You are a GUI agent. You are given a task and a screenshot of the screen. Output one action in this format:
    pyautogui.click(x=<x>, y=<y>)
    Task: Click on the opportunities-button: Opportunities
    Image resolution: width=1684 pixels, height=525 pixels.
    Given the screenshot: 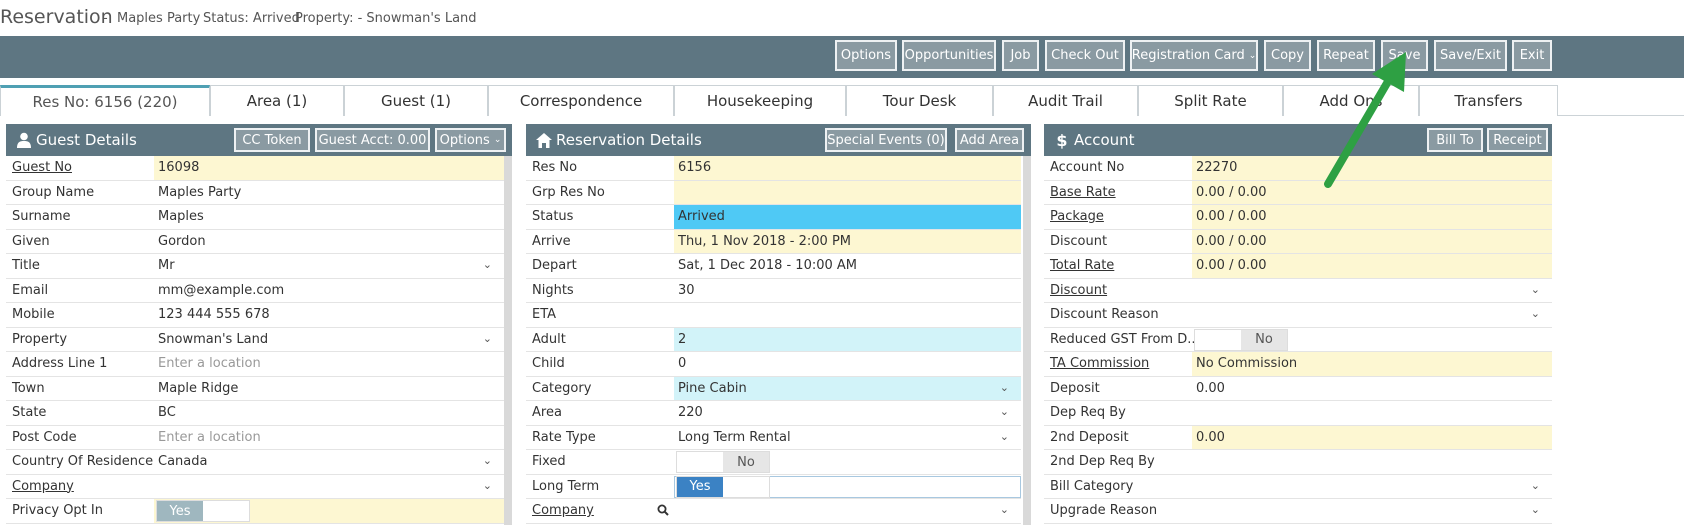 What is the action you would take?
    pyautogui.click(x=949, y=55)
    